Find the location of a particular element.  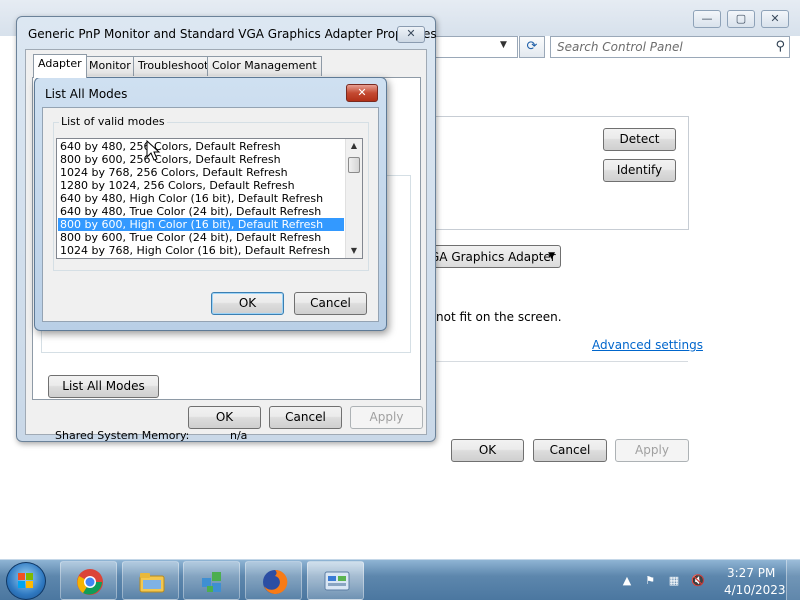

taskbar-control-panel is located at coordinates (335, 580).